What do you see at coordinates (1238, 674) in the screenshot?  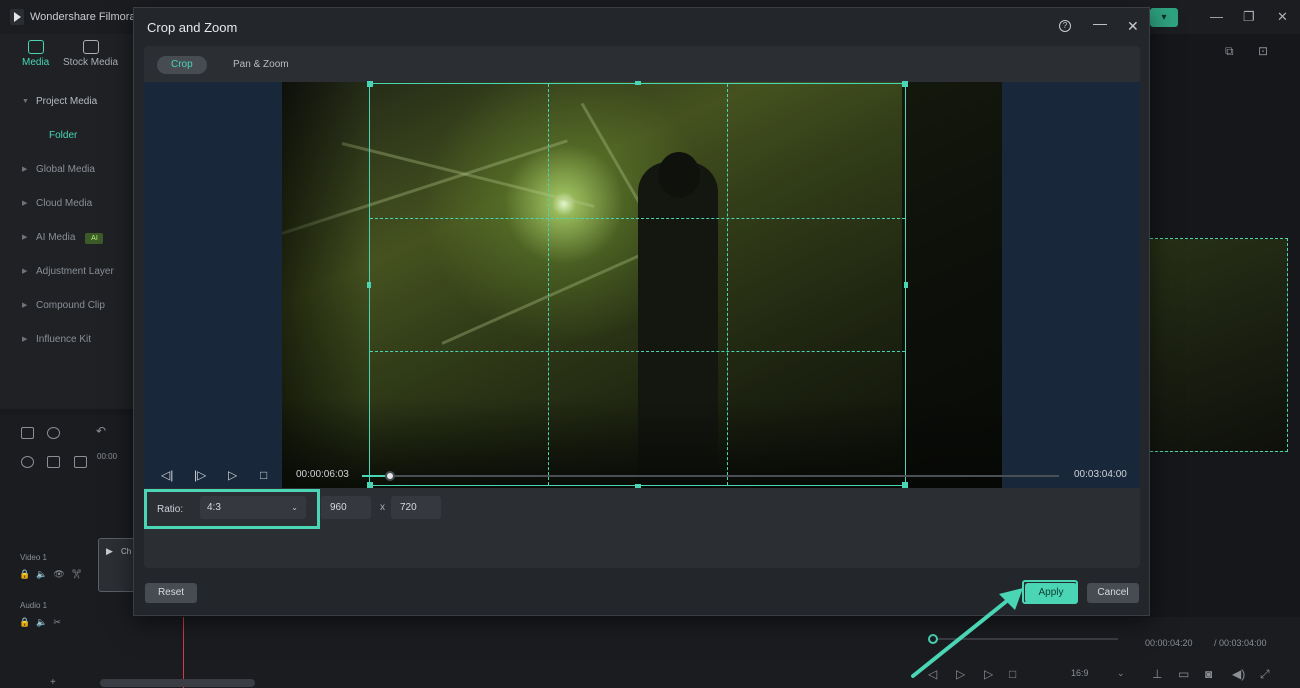 I see `volume-icon: ◀)` at bounding box center [1238, 674].